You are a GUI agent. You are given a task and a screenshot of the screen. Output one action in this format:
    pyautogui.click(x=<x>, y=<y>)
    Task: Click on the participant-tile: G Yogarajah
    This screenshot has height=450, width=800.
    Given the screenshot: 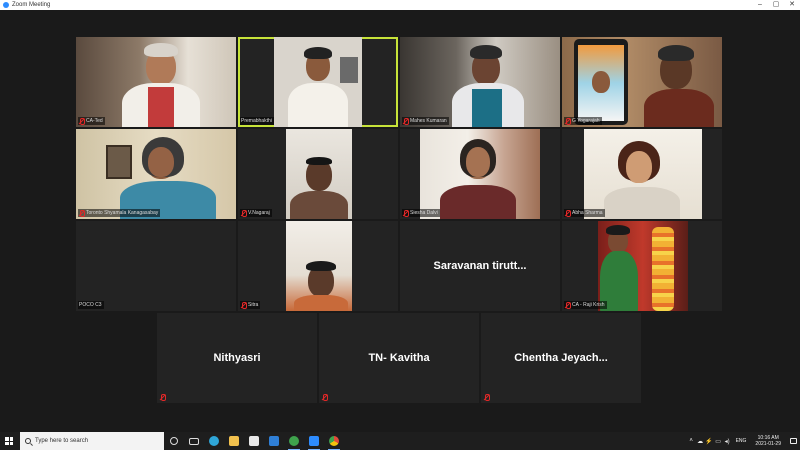 What is the action you would take?
    pyautogui.click(x=642, y=82)
    